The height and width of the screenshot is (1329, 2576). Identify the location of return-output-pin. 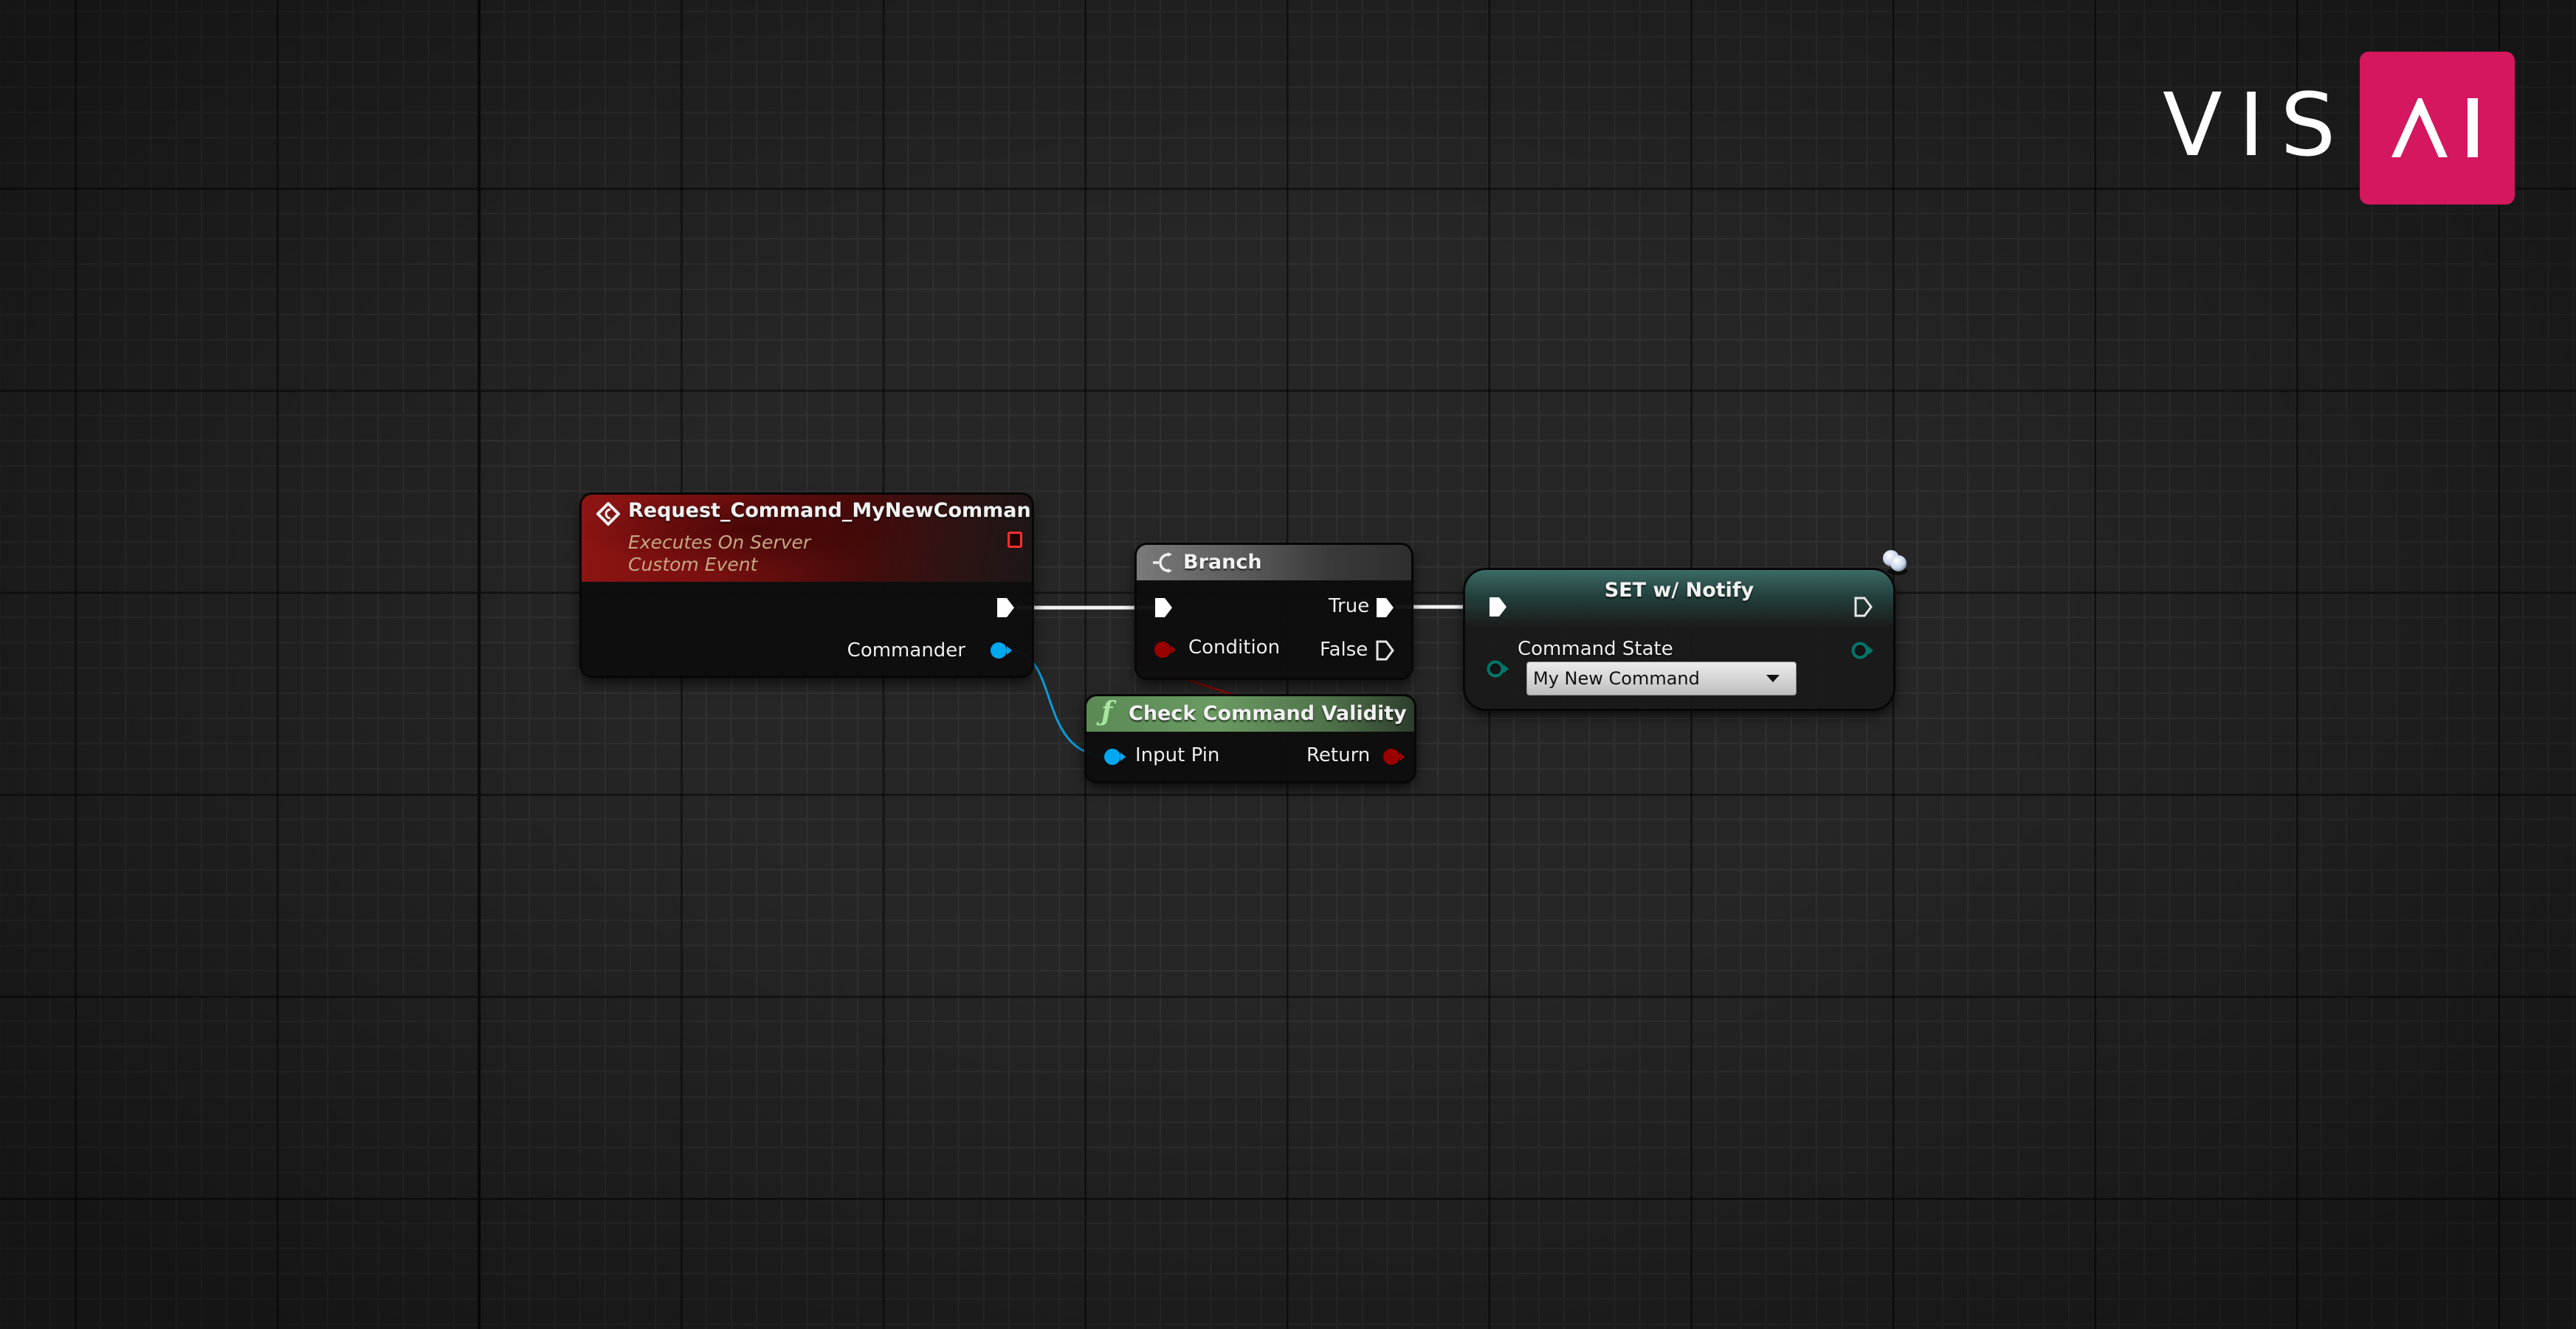
(1395, 756).